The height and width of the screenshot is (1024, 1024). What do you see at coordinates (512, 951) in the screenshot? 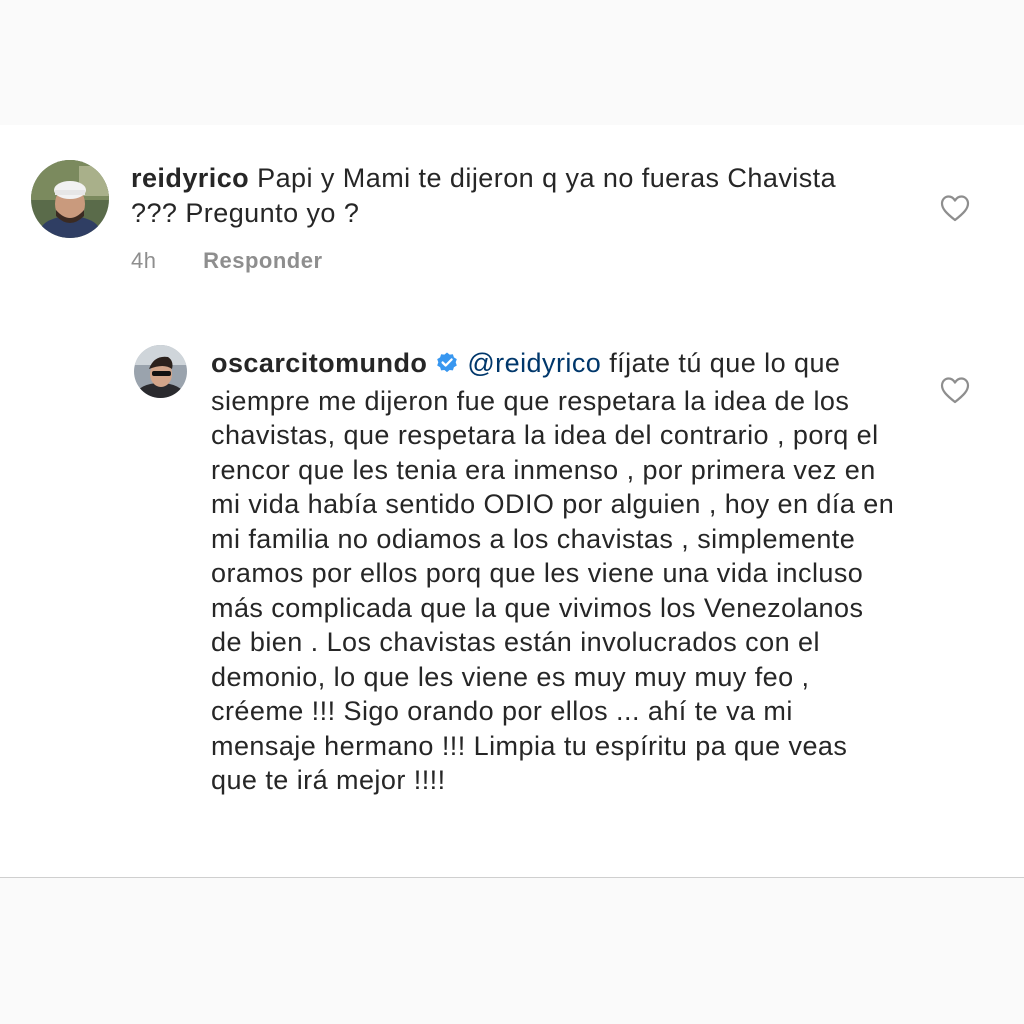
I see `bottom-background` at bounding box center [512, 951].